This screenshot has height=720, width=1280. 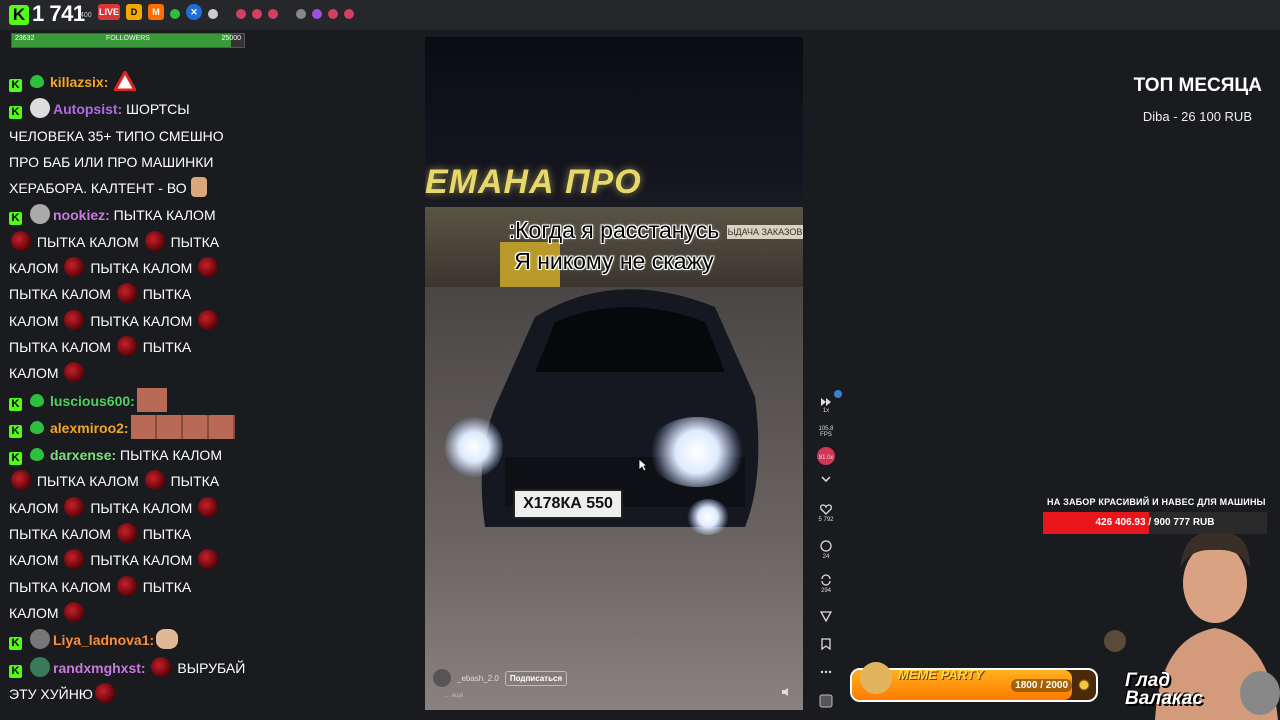 I want to click on chat-username: nookiez:, so click(x=81, y=215).